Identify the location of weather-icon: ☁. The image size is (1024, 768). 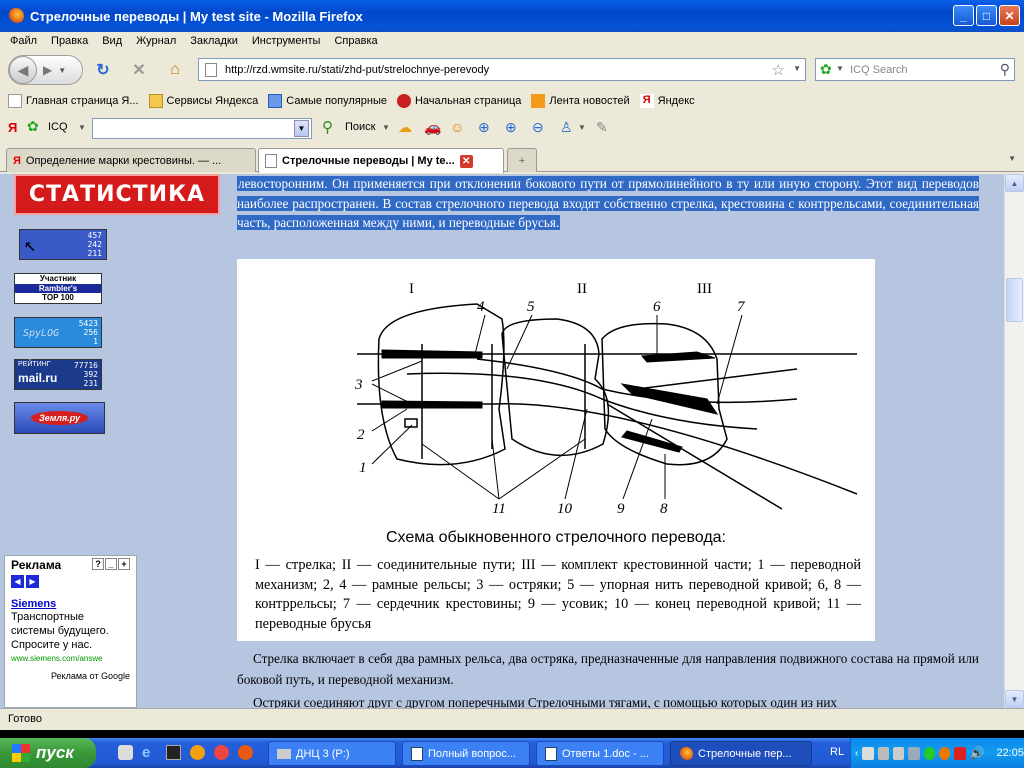
(405, 127).